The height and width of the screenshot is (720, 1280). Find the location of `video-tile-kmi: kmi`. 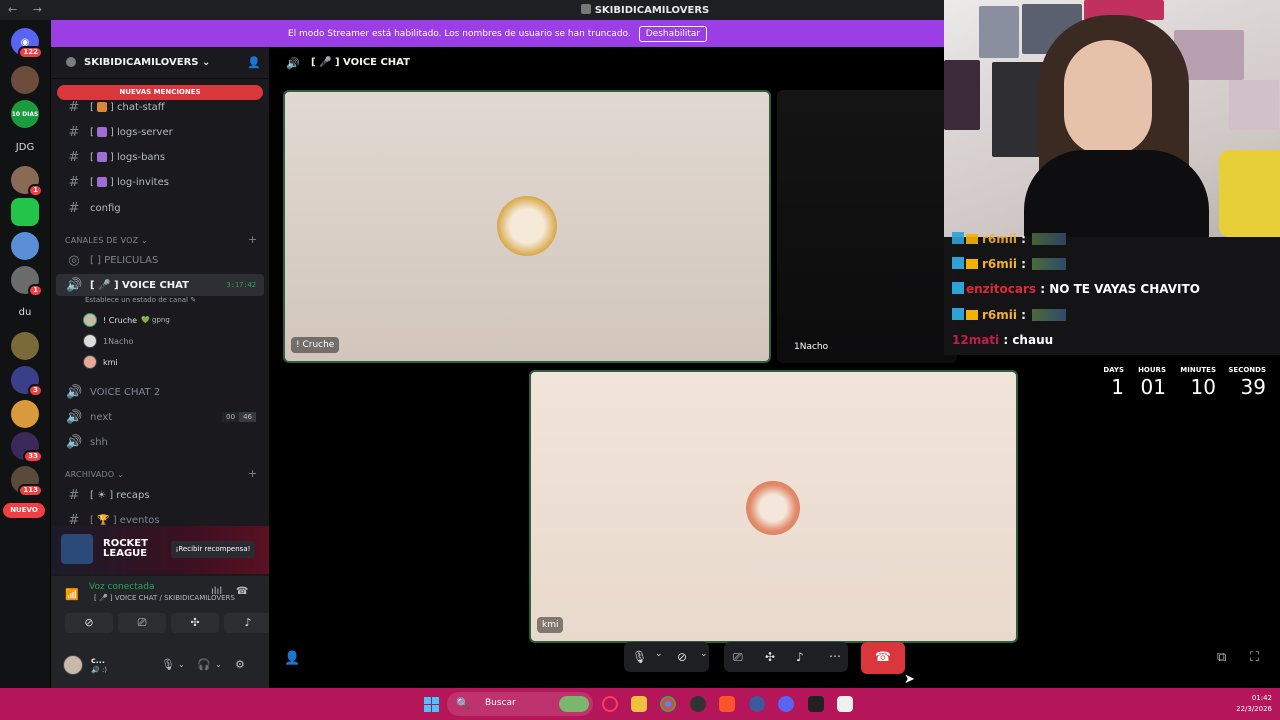

video-tile-kmi: kmi is located at coordinates (773, 506).